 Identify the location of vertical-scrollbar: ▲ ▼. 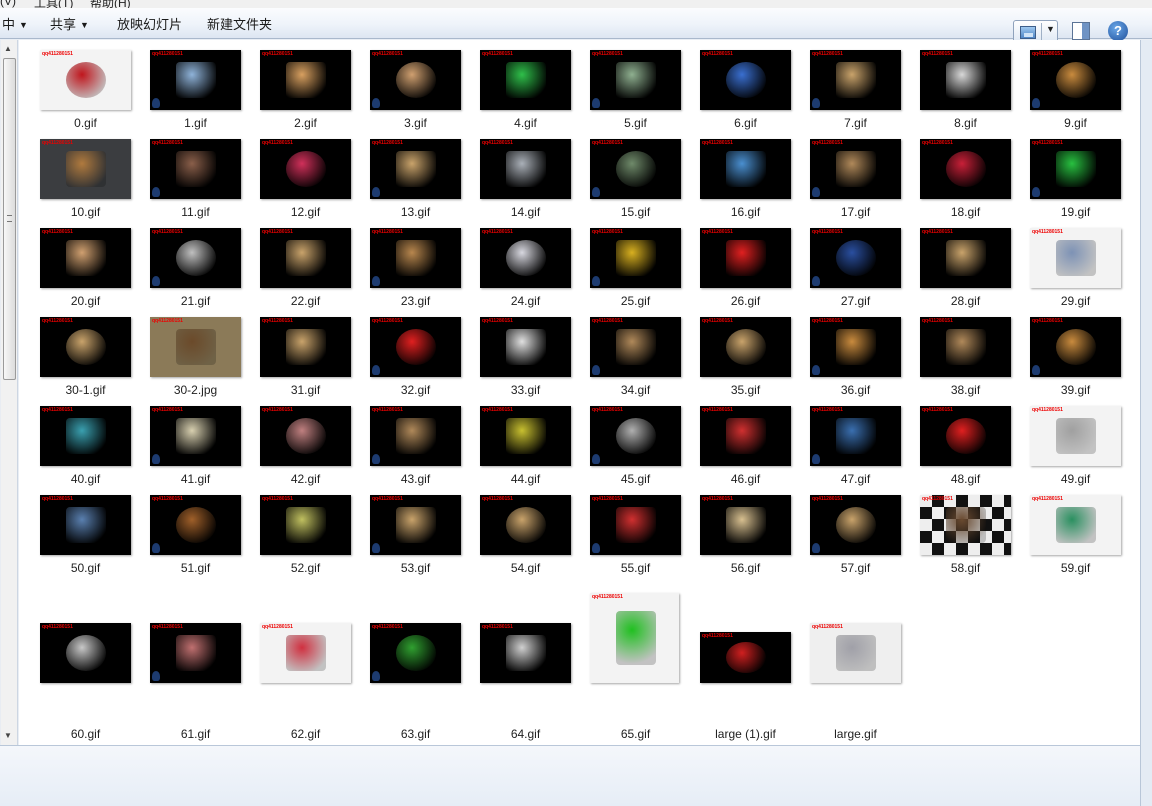
(9, 392).